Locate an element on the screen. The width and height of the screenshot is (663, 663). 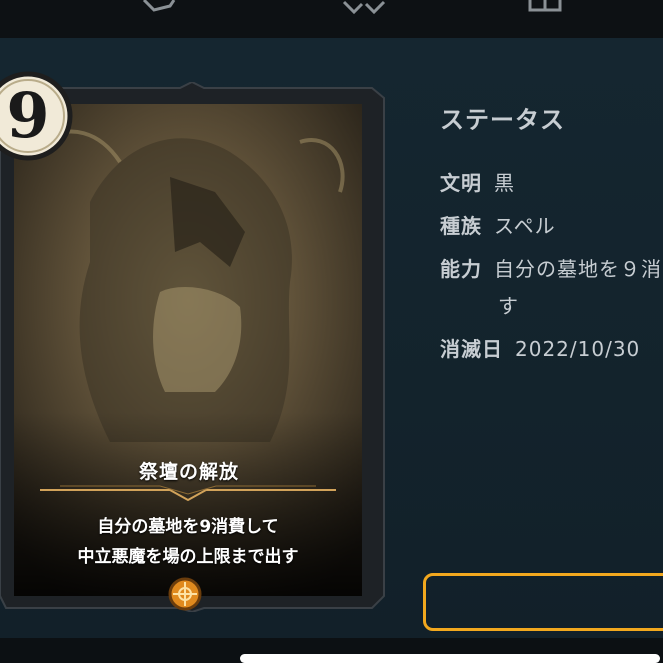
cost-number: 9 is located at coordinates (28, 115).